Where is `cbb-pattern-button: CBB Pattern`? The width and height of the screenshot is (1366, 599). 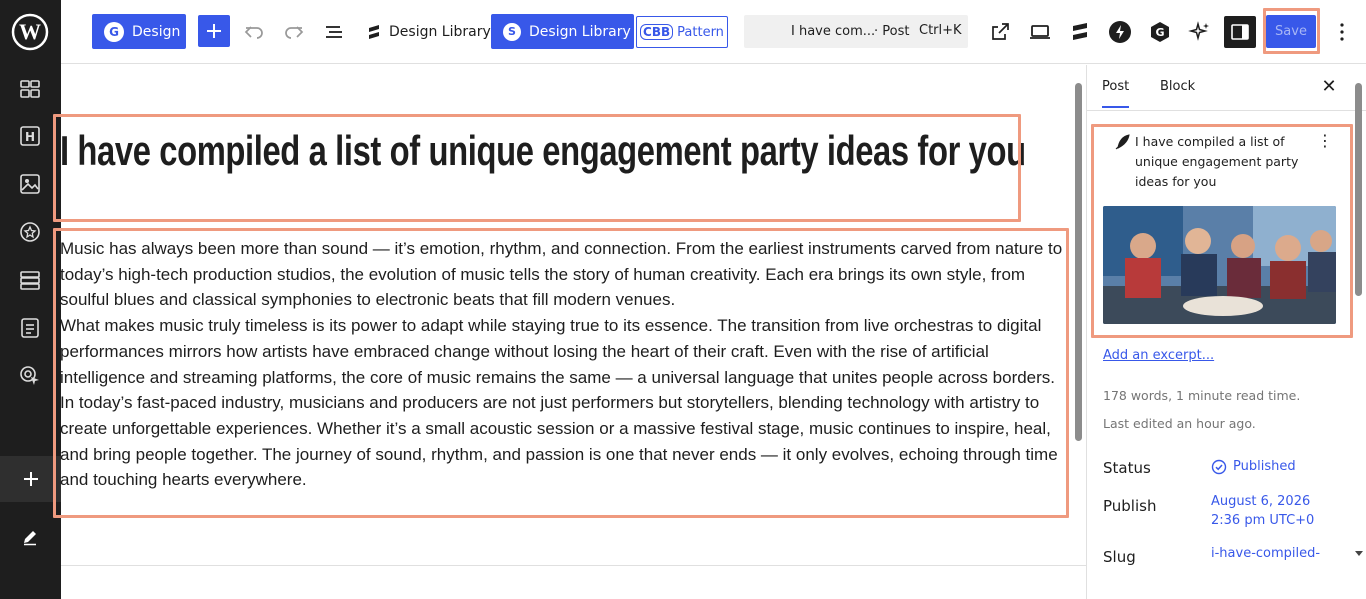
cbb-pattern-button: CBB Pattern is located at coordinates (682, 32).